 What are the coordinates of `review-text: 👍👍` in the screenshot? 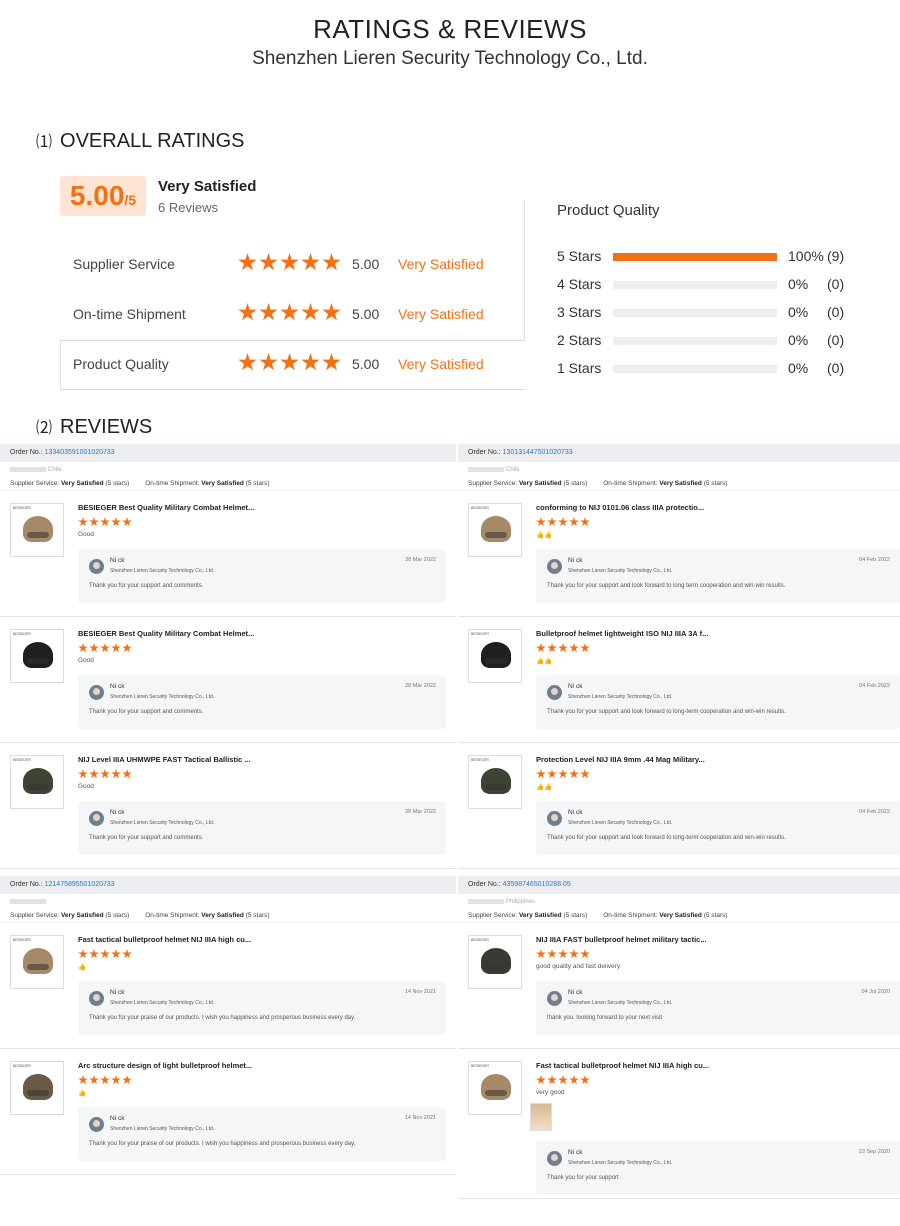 It's located at (544, 661).